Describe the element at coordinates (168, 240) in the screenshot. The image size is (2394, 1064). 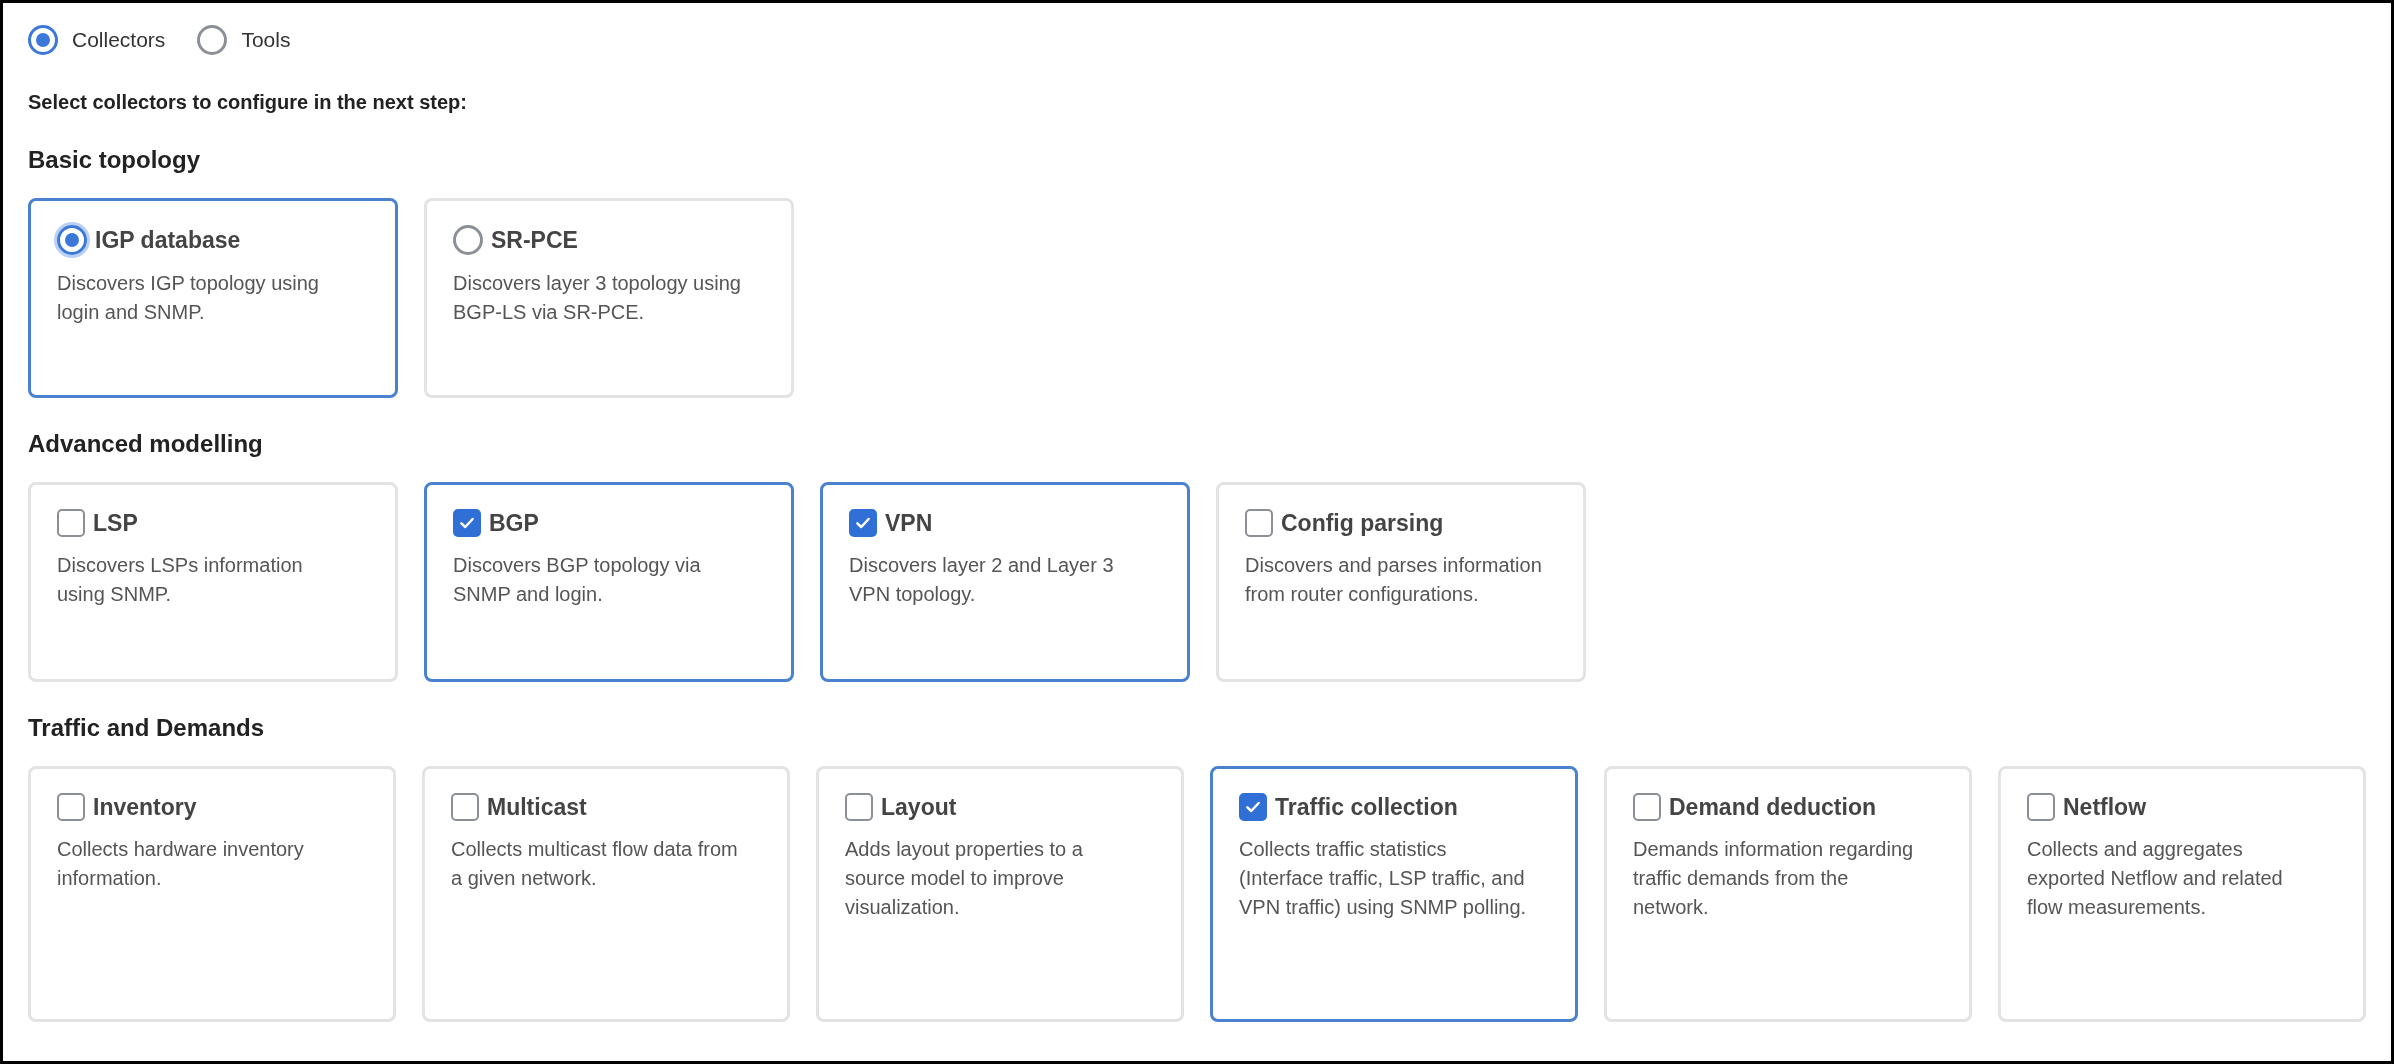
I see `card-title: IGP database` at that location.